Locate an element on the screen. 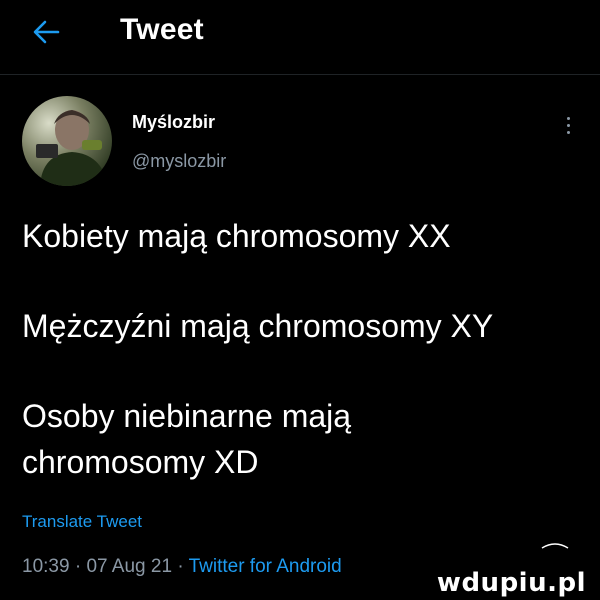 The height and width of the screenshot is (600, 600). more-vertical-icon is located at coordinates (568, 125).